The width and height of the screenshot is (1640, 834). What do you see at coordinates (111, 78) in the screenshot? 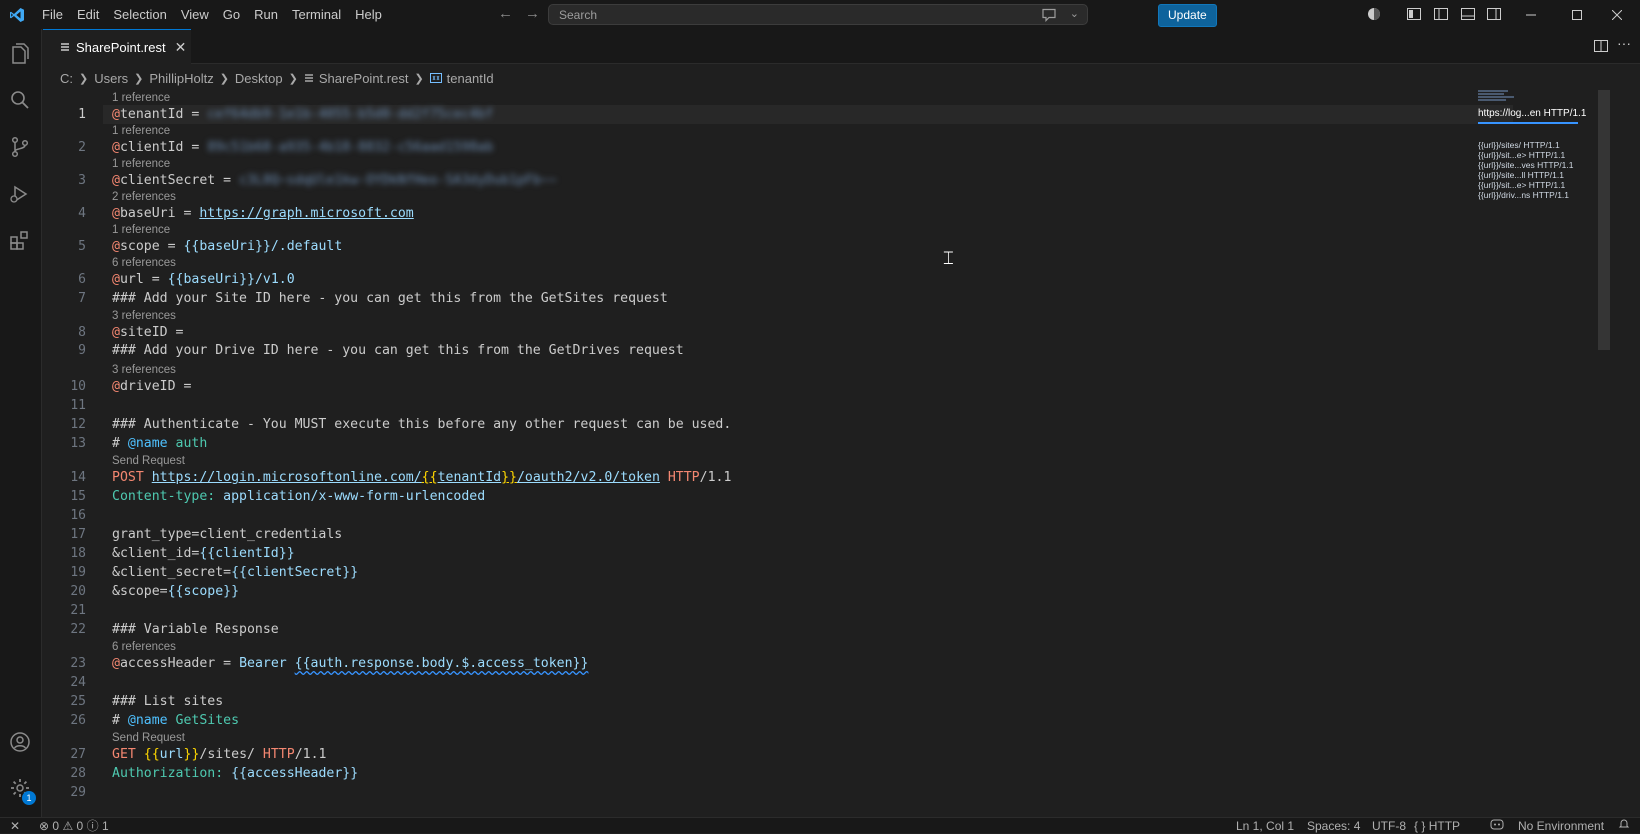
I see `breadcrumb-users: Users` at bounding box center [111, 78].